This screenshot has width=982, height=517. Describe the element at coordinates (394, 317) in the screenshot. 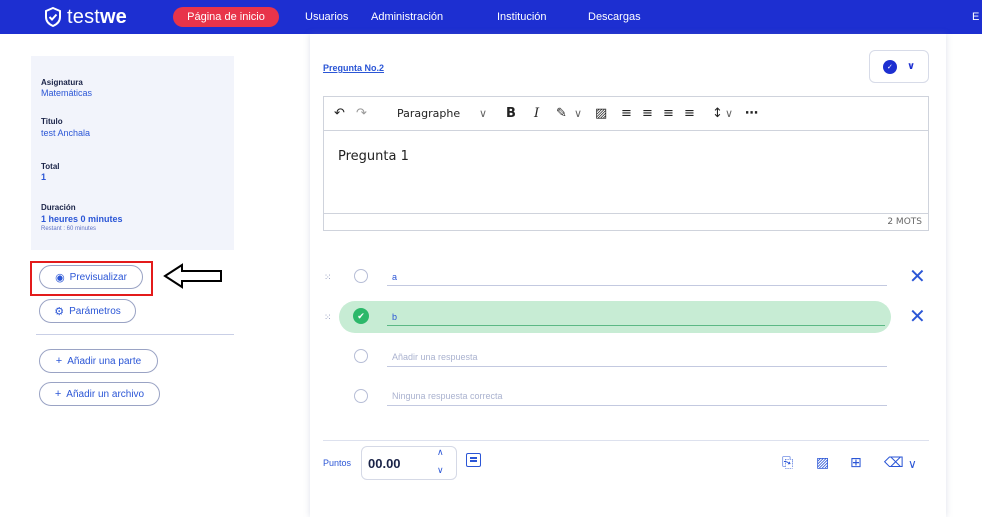

I see `answer-text: b` at that location.